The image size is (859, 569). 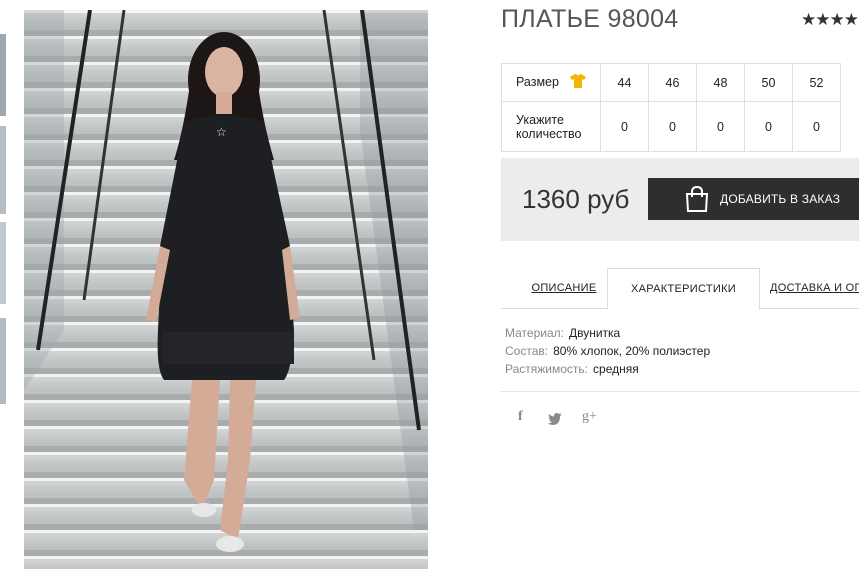 I want to click on product-title: ПЛАТЬЕ 98004, so click(x=590, y=19).